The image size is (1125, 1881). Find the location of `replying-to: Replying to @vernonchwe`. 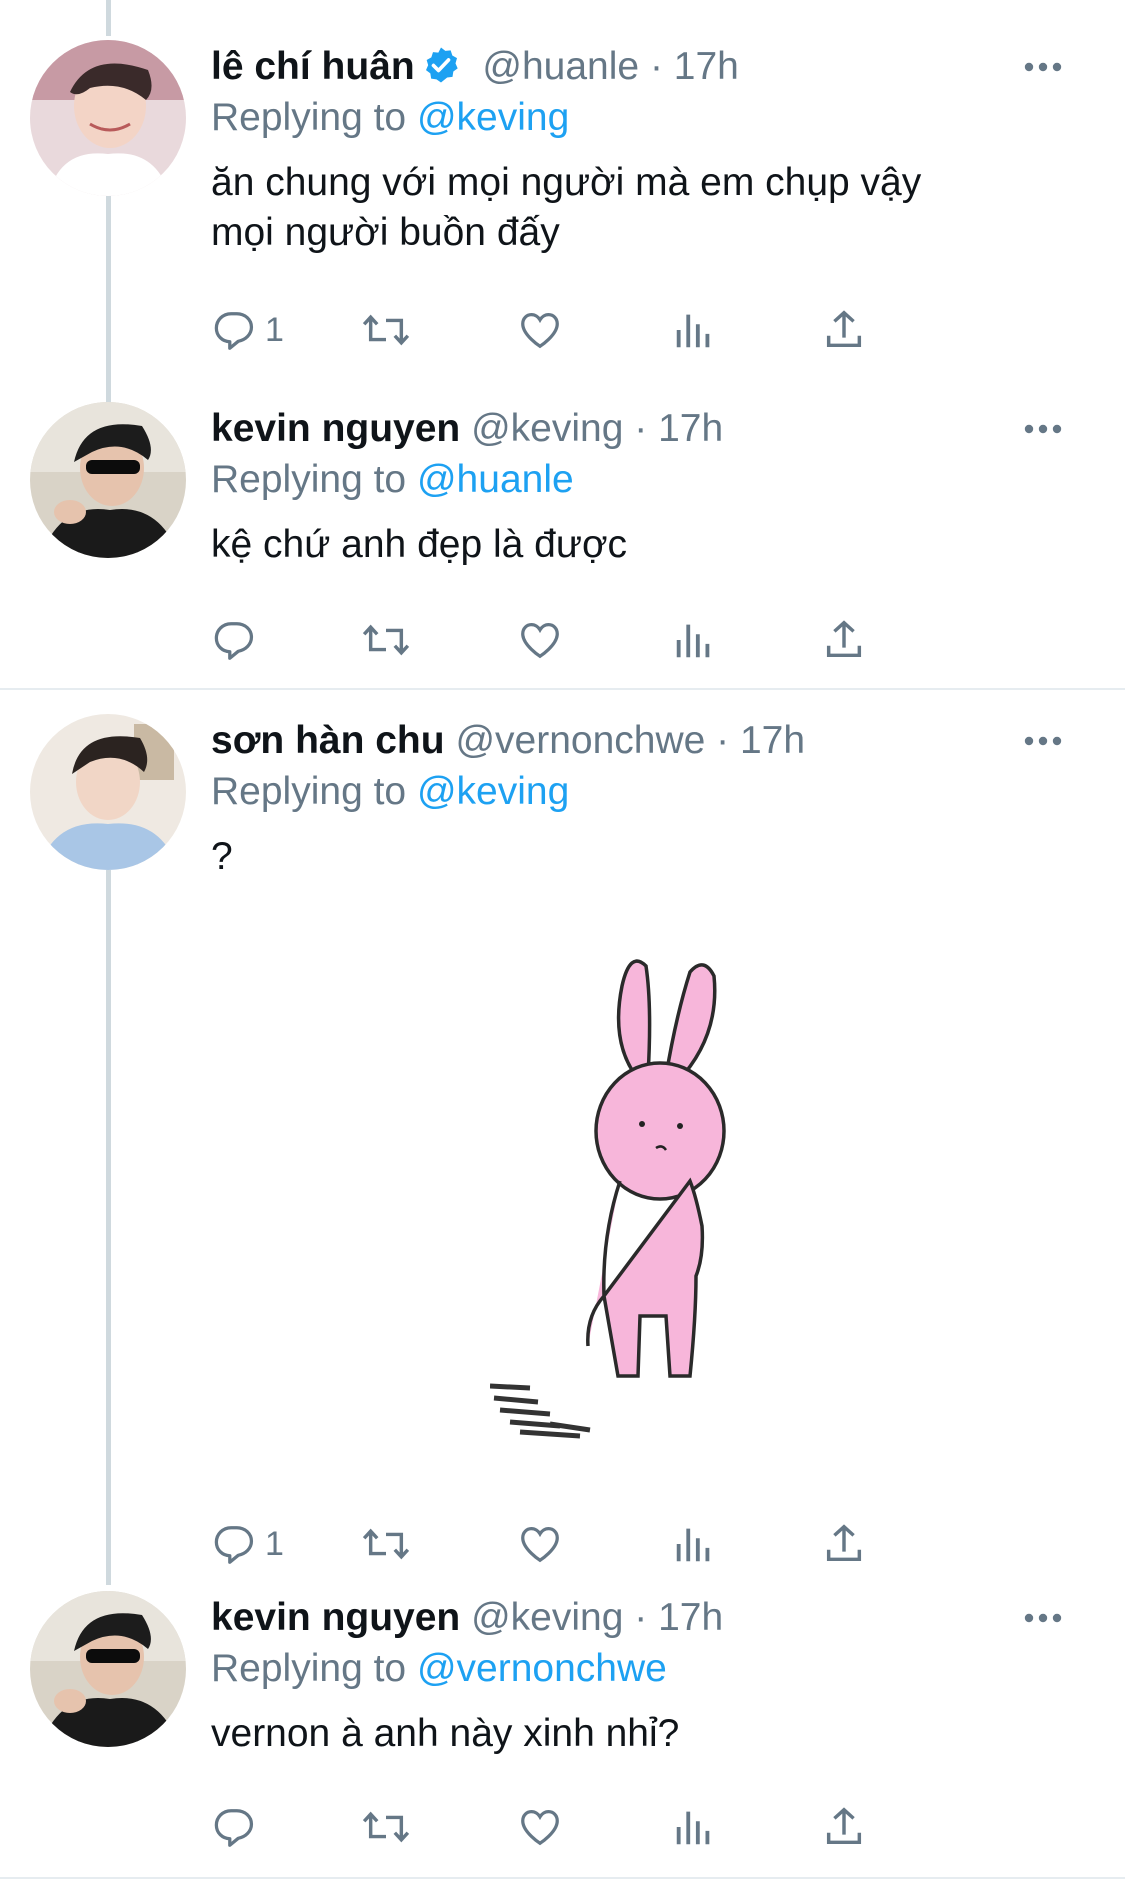

replying-to: Replying to @vernonchwe is located at coordinates (656, 1669).